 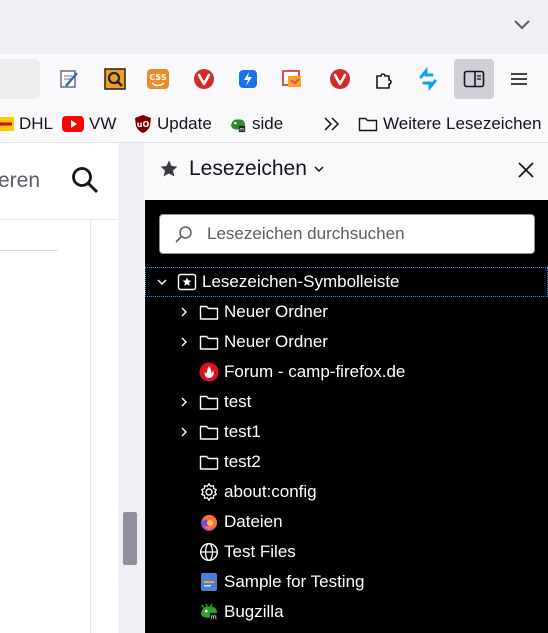 What do you see at coordinates (248, 79) in the screenshot?
I see `lightning-extension-icon` at bounding box center [248, 79].